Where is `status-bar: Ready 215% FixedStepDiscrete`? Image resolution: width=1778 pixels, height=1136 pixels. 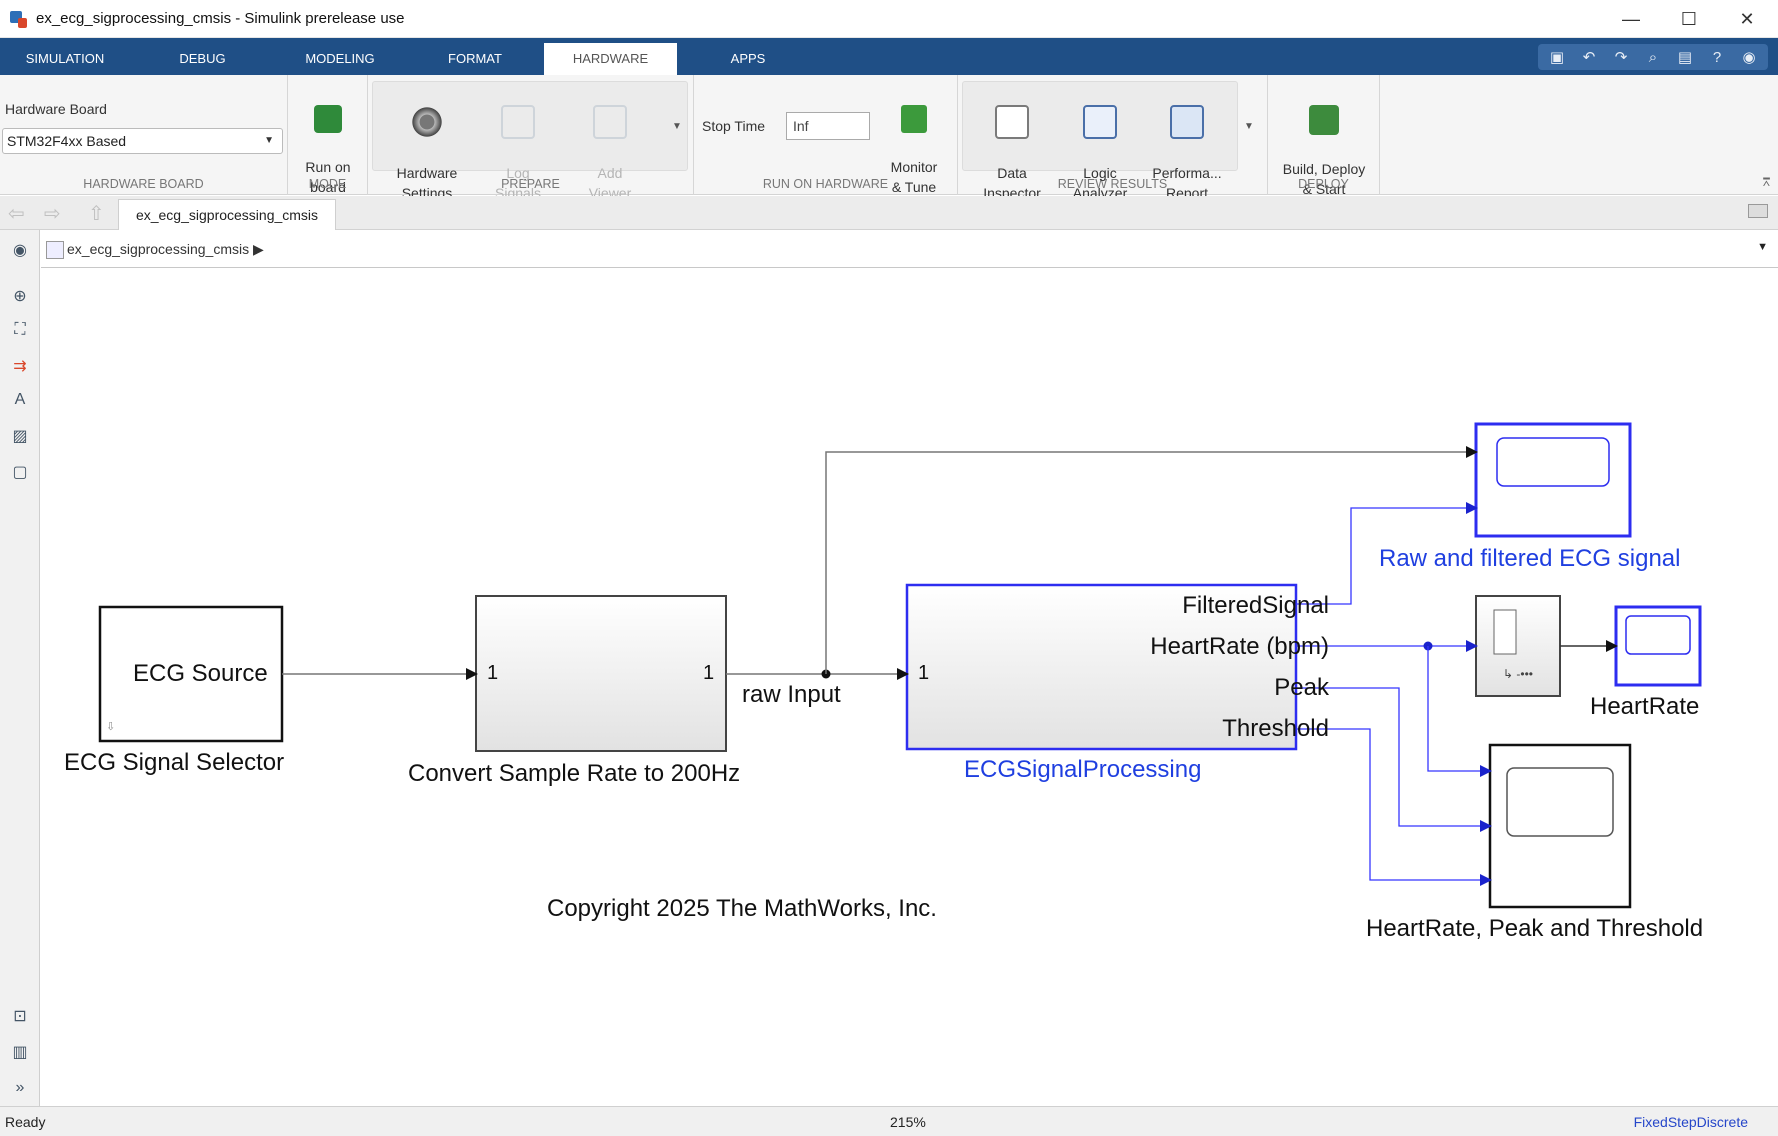 status-bar: Ready 215% FixedStepDiscrete is located at coordinates (889, 1121).